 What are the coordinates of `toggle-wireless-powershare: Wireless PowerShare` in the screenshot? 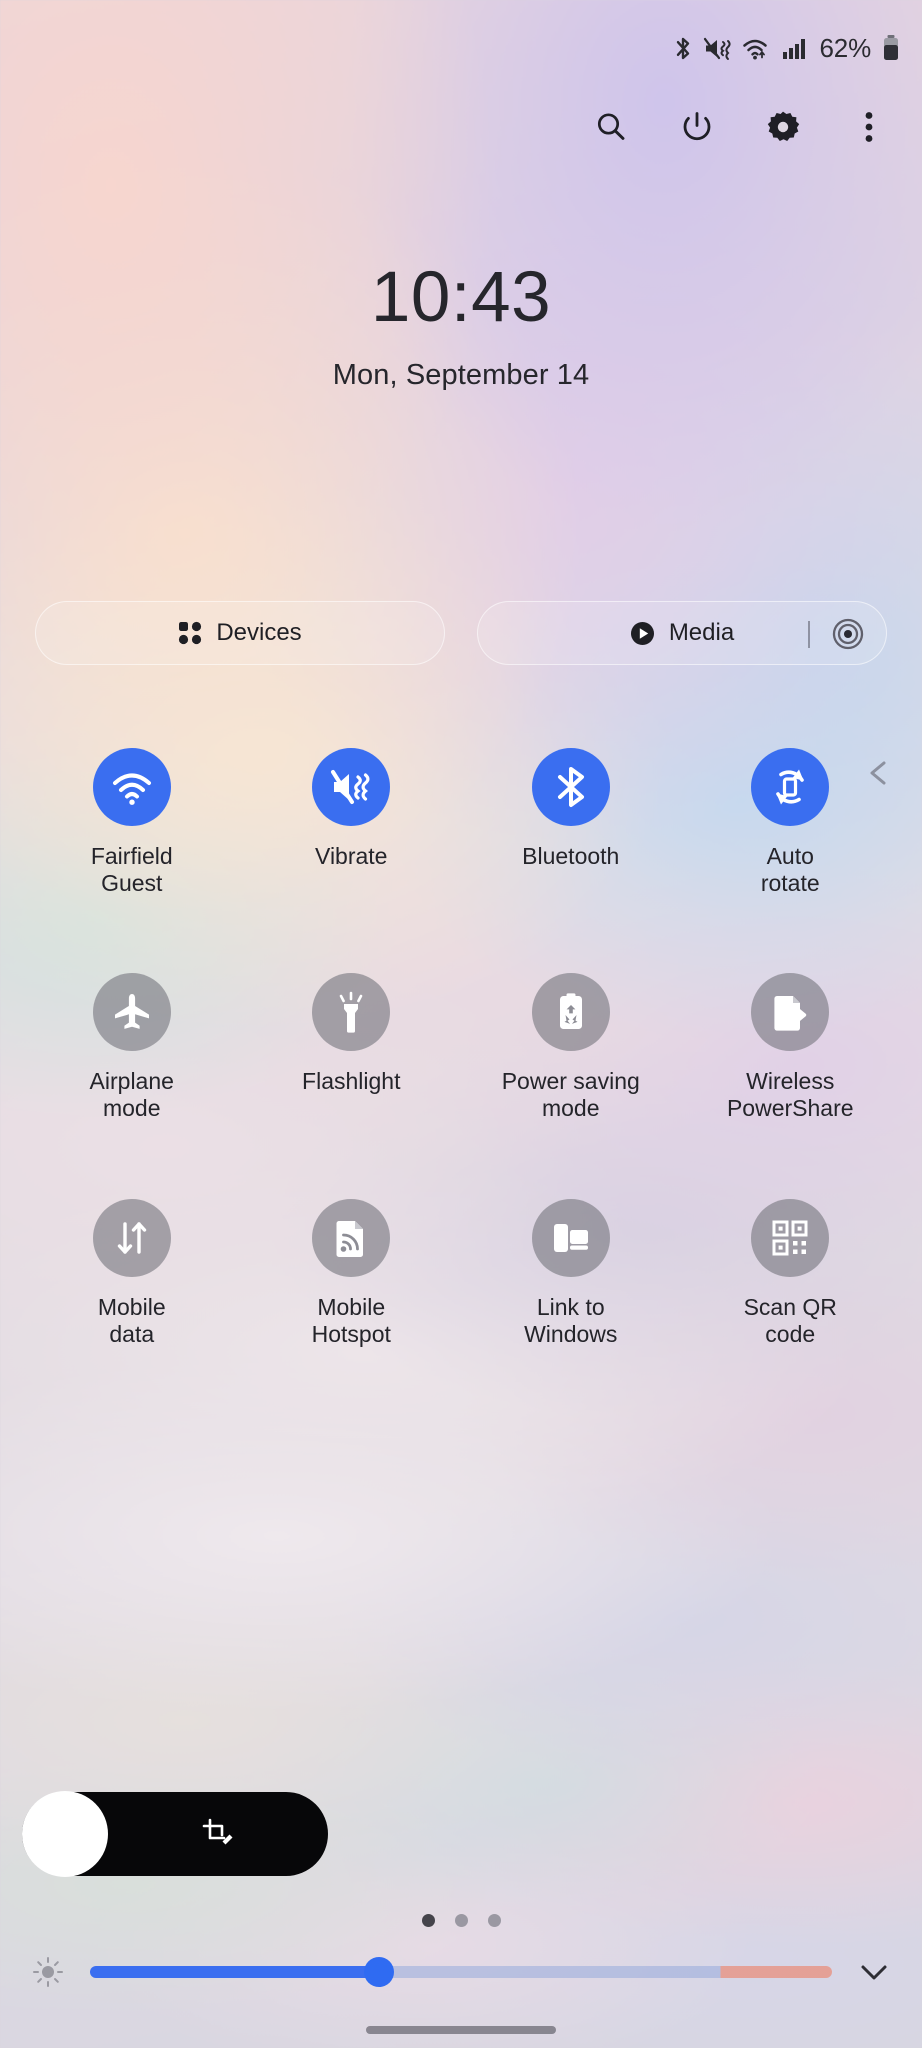 It's located at (791, 1047).